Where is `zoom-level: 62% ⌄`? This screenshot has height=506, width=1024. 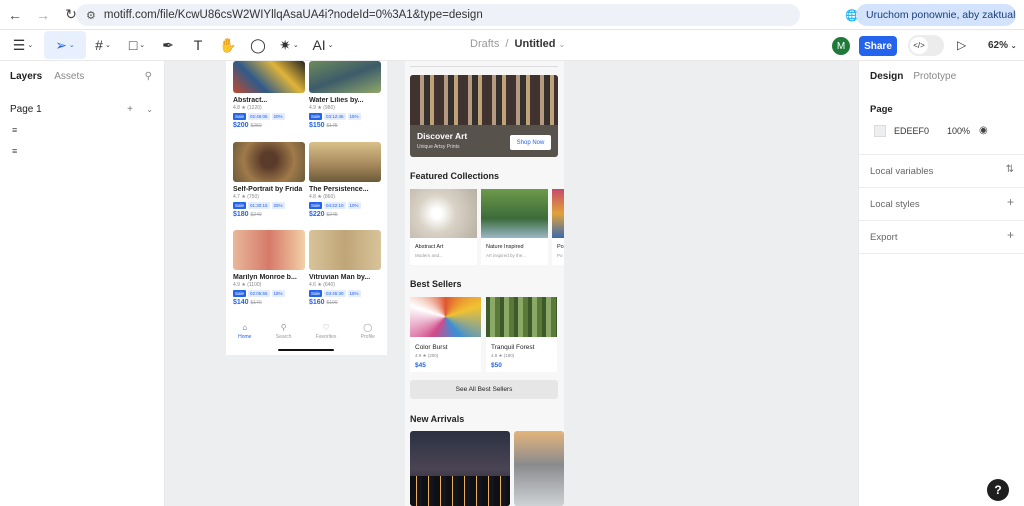
zoom-level: 62% ⌄ is located at coordinates (1002, 45).